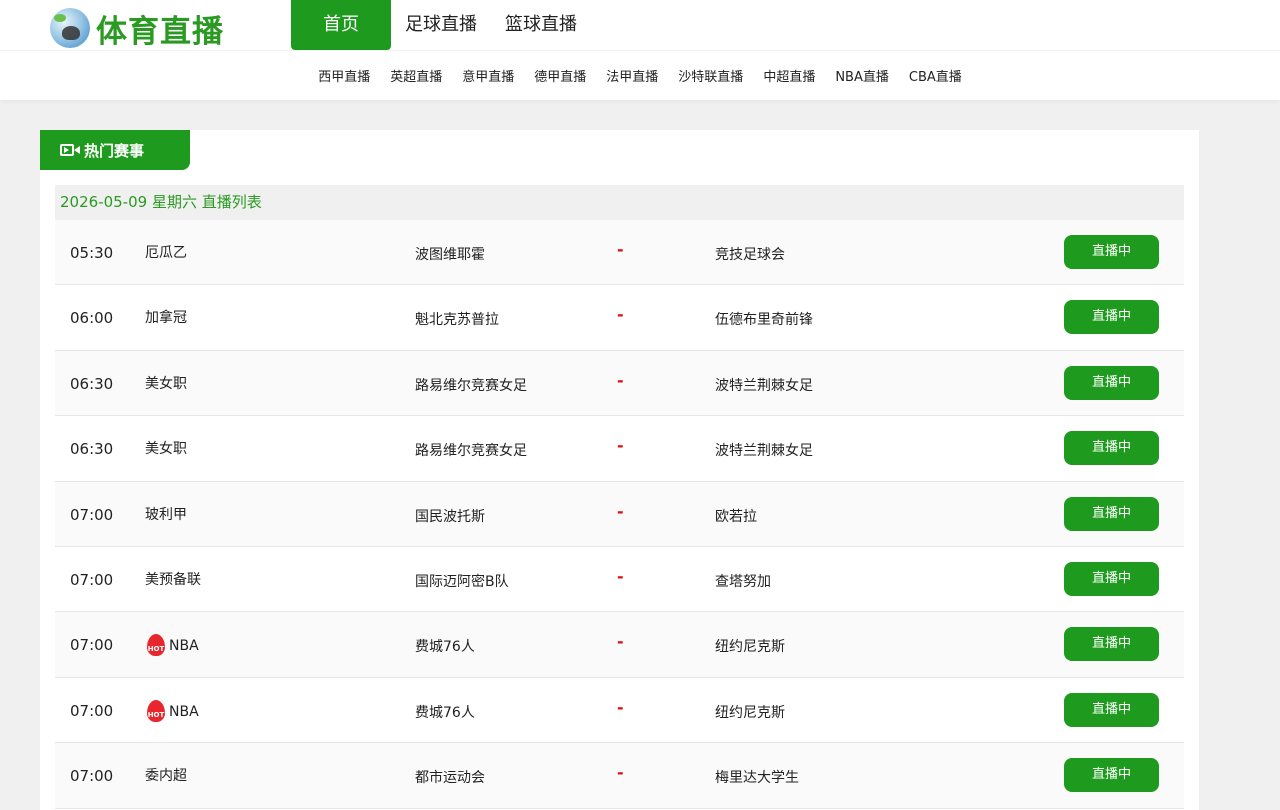 Image resolution: width=1280 pixels, height=810 pixels. Describe the element at coordinates (862, 75) in the screenshot. I see `subnav-item-nba: NBA直播` at that location.